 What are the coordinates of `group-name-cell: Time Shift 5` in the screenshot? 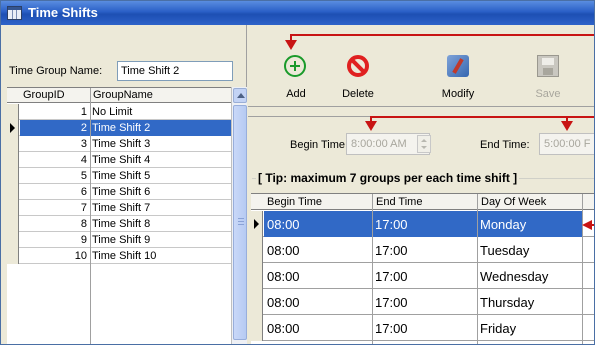 It's located at (121, 176).